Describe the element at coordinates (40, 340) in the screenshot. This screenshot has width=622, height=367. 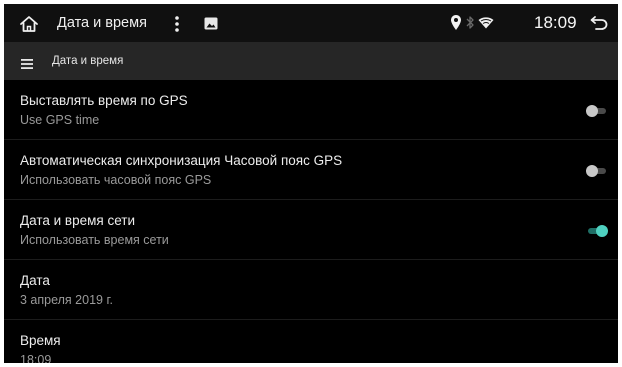
I see `setting-title: Время` at that location.